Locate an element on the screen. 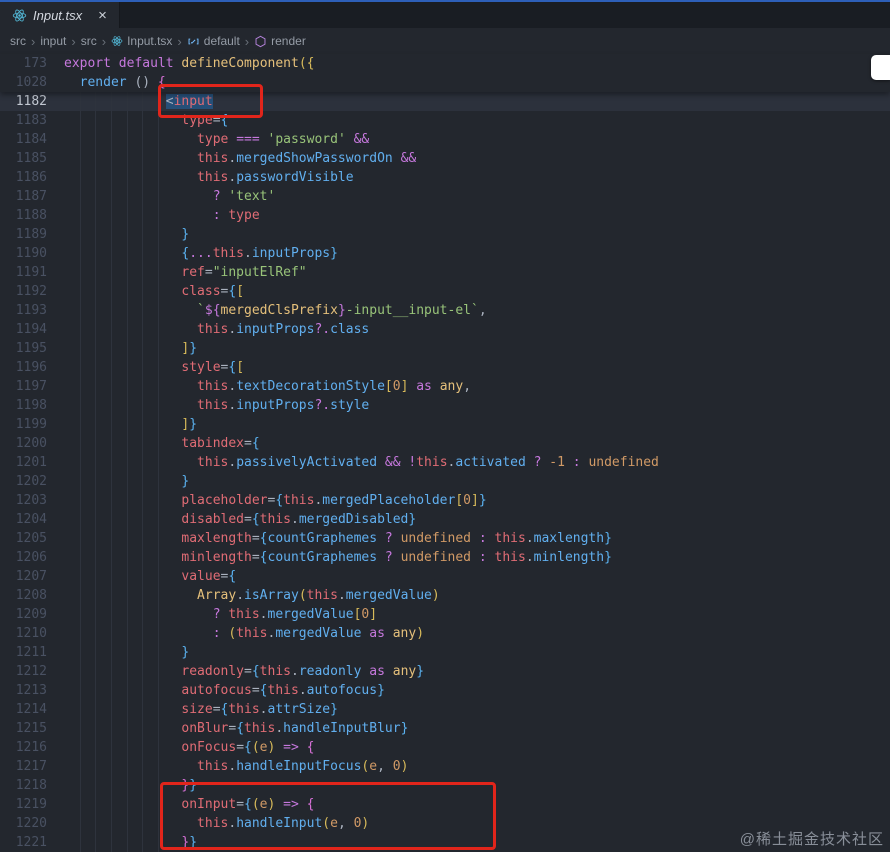  code-line-1212: 1212 readonly={this.readonly as any} is located at coordinates (445, 671).